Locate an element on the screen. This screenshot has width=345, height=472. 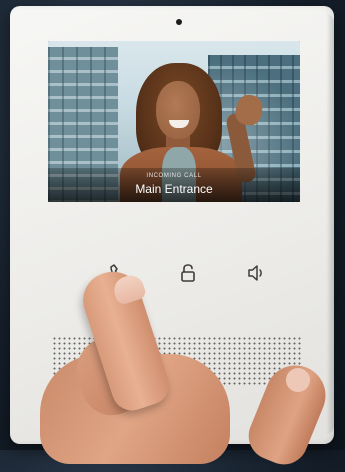
answer-call-button is located at coordinates (119, 273).